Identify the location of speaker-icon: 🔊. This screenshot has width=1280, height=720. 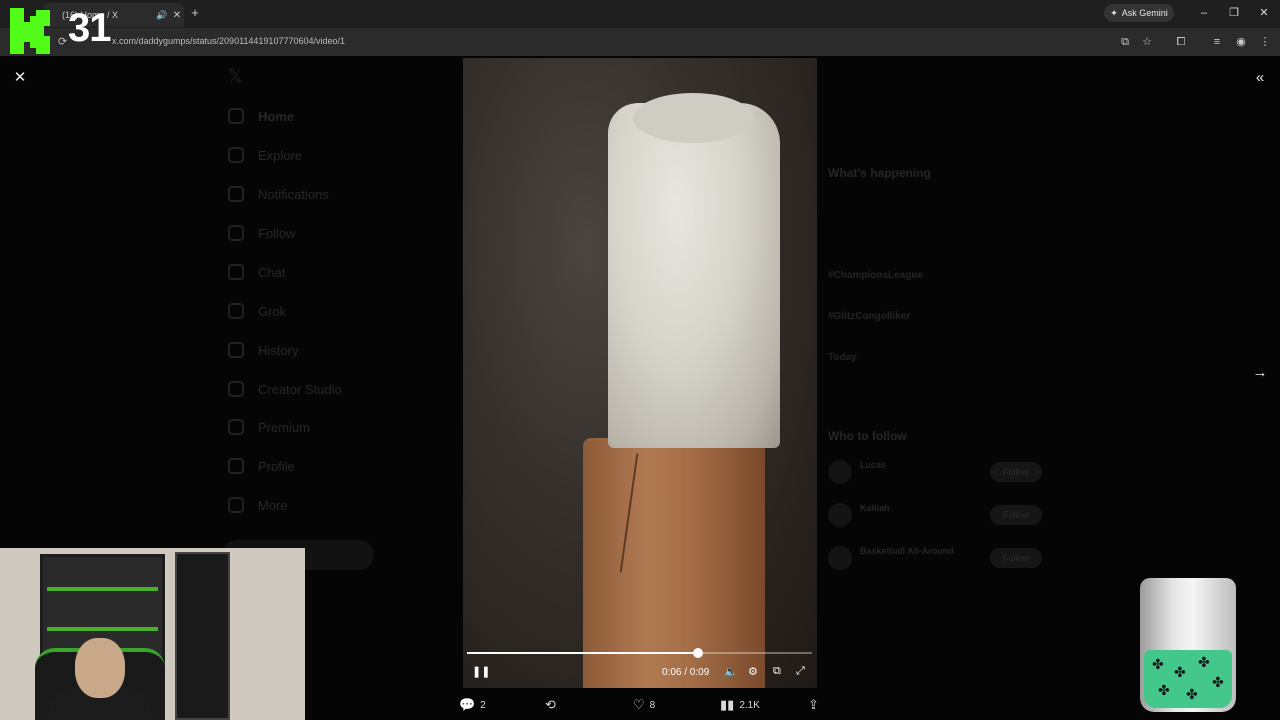
(163, 15).